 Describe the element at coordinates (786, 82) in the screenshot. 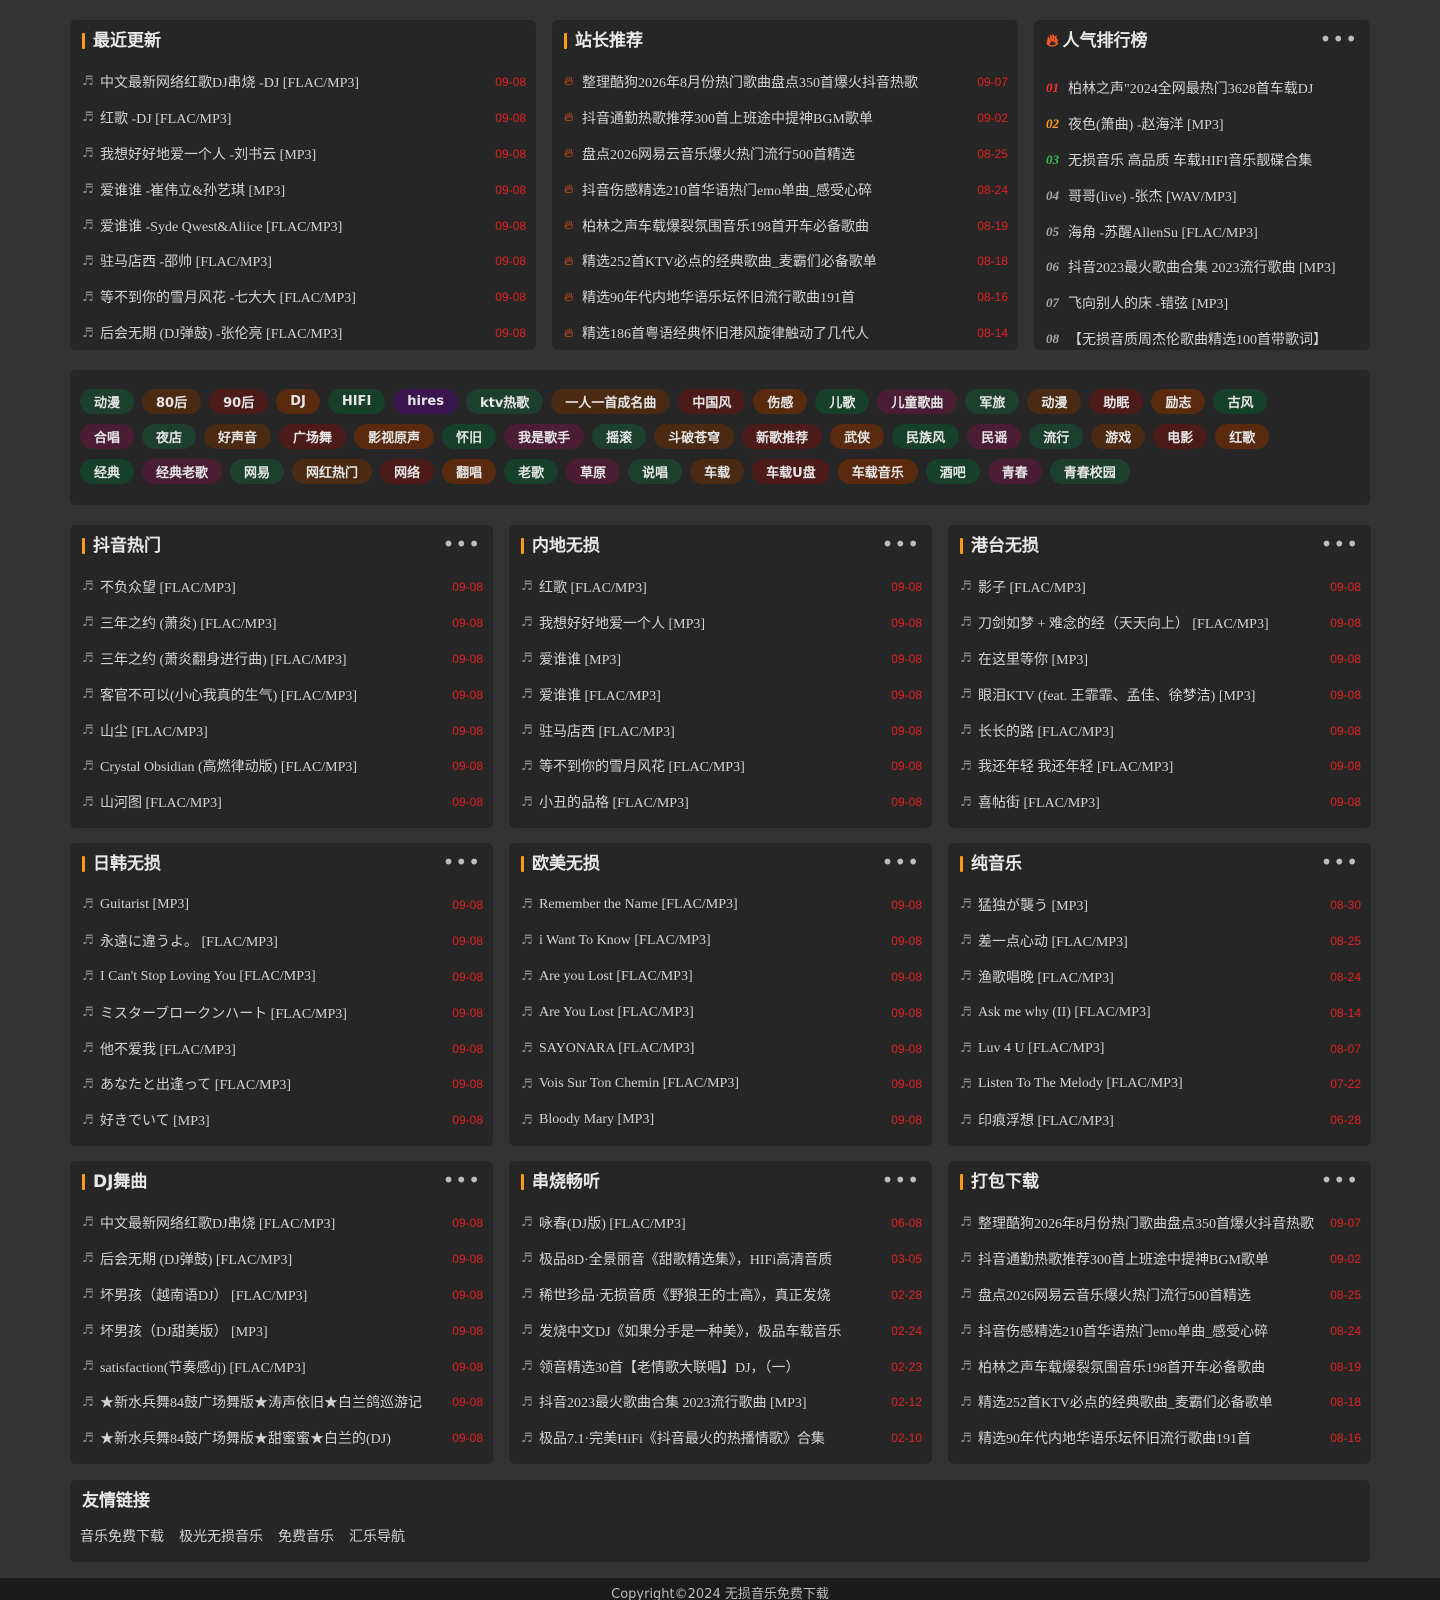

I see `list-item: 🔥︎ 整理酷狗2026年8月份热门歌曲盘点350首爆火抖音热歌 09-07` at that location.